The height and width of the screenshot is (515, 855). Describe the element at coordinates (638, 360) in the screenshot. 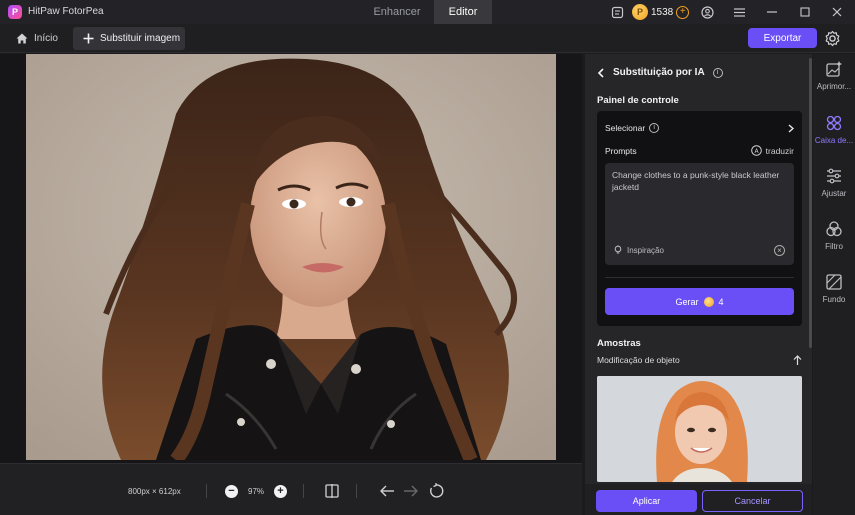

I see `samples-subtitle: Modificação de objeto` at that location.